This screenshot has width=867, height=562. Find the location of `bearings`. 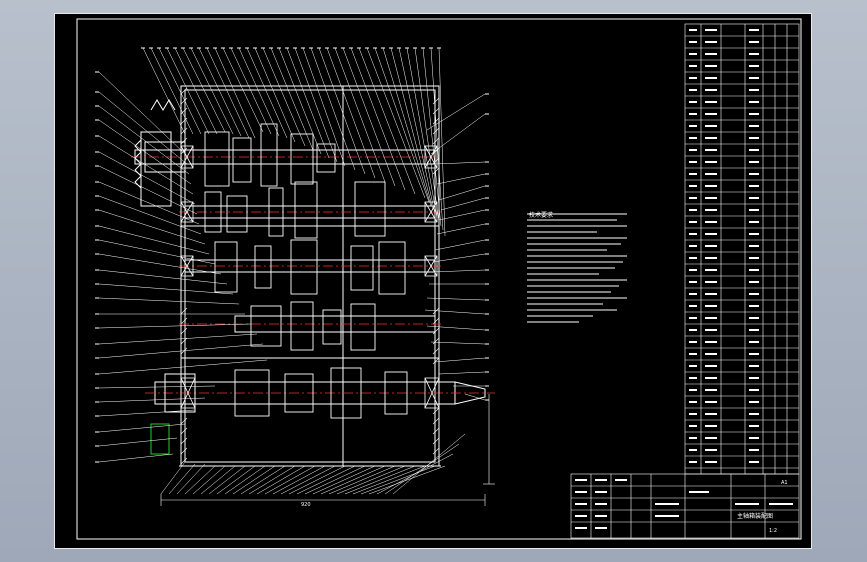

bearings is located at coordinates (310, 277).